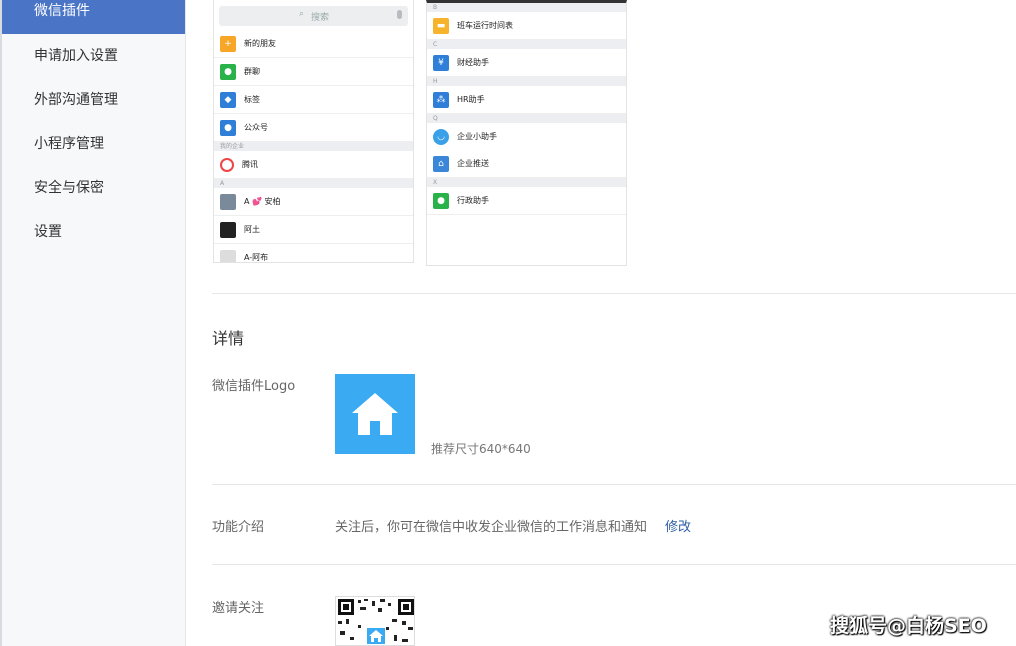  What do you see at coordinates (252, 99) in the screenshot?
I see `list-item-label: 标签` at bounding box center [252, 99].